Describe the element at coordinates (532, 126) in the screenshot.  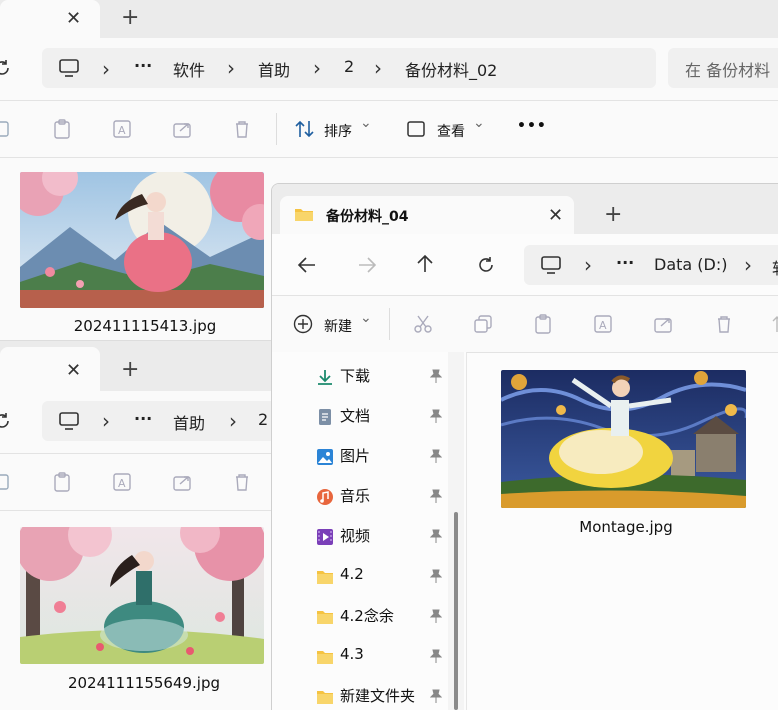
I see `more-options-icon: •••` at that location.